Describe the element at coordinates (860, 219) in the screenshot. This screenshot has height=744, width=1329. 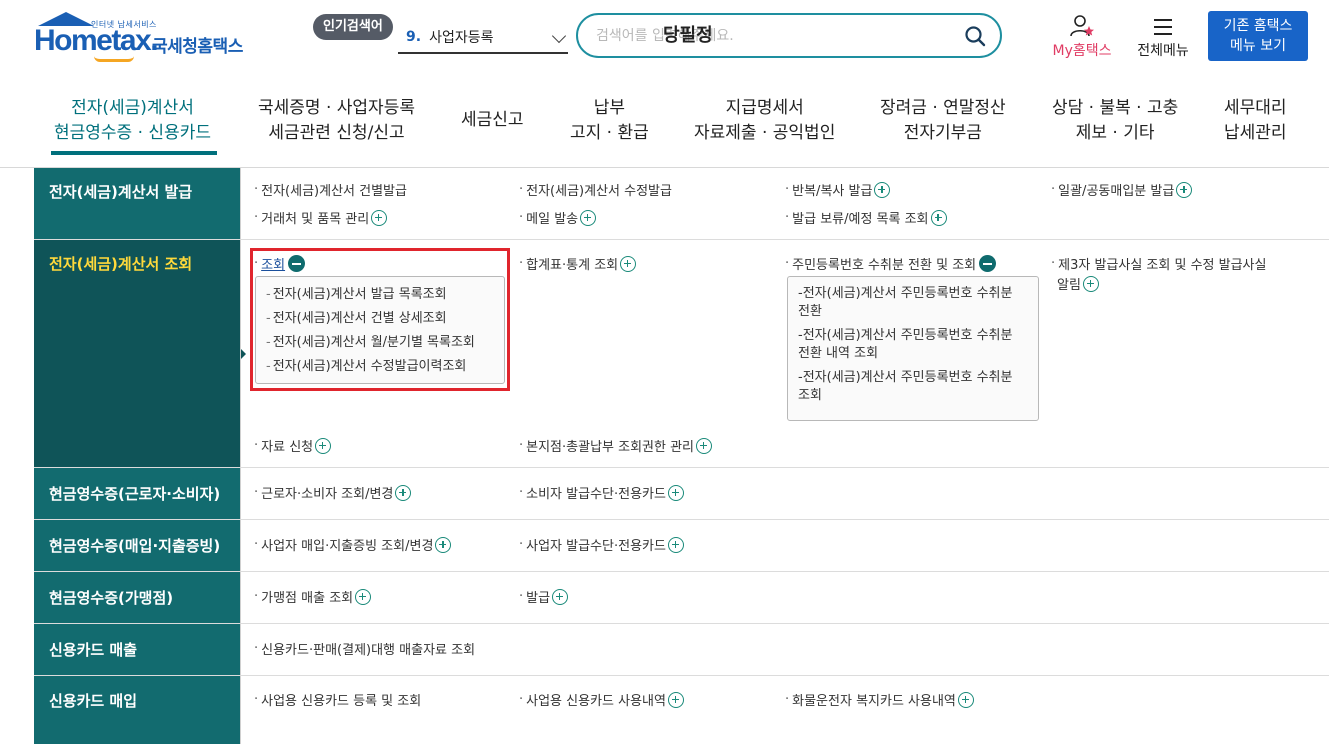
I see `menu-item-label: 발급 보류/예정 목록 조회` at that location.